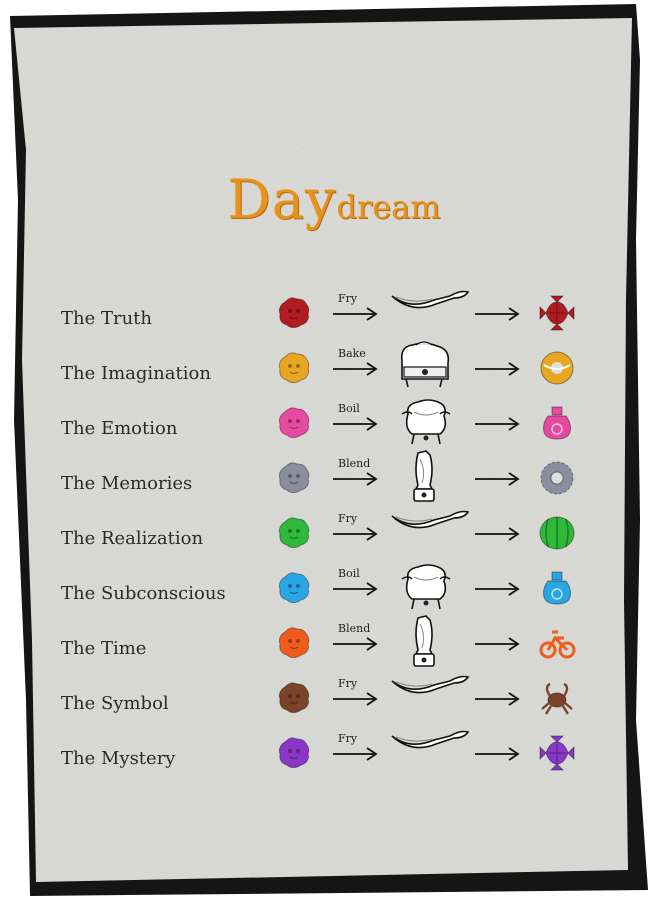  I want to click on ingredient-label: The Subconscious, so click(143, 593).